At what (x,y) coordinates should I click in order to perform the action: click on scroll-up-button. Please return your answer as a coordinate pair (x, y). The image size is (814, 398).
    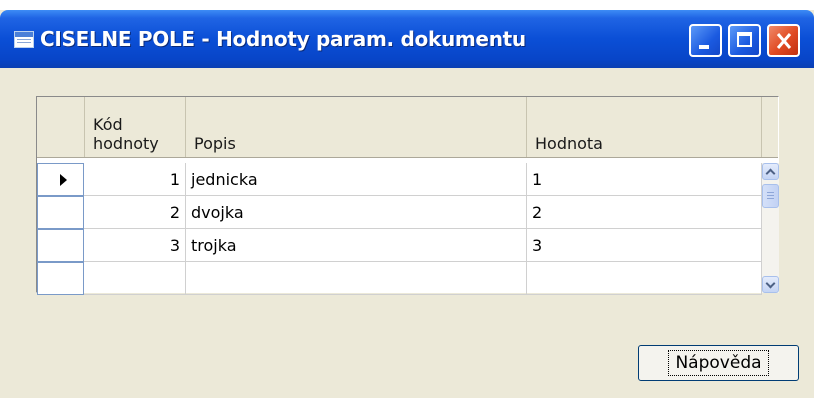
    Looking at the image, I should click on (770, 171).